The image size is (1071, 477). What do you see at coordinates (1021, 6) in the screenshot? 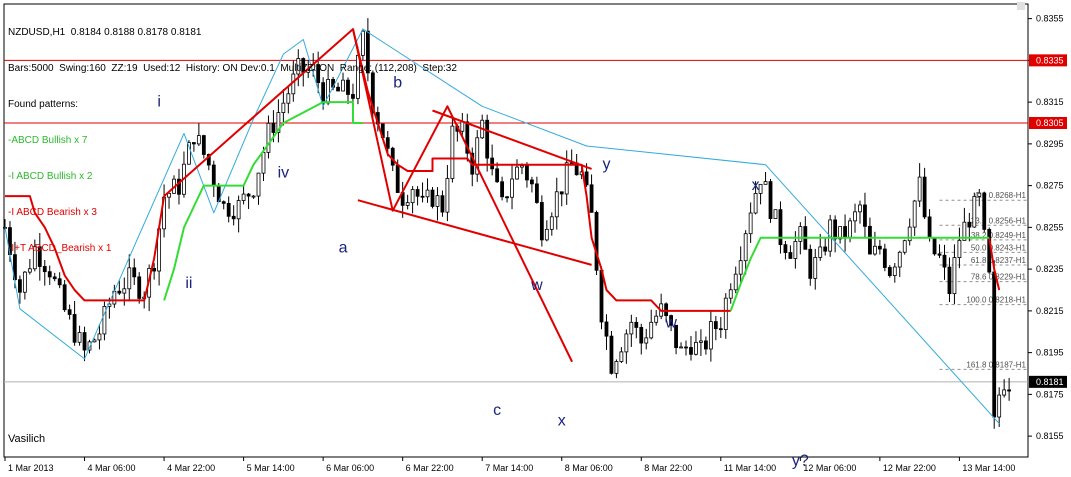
I see `chart-scroll-button` at bounding box center [1021, 6].